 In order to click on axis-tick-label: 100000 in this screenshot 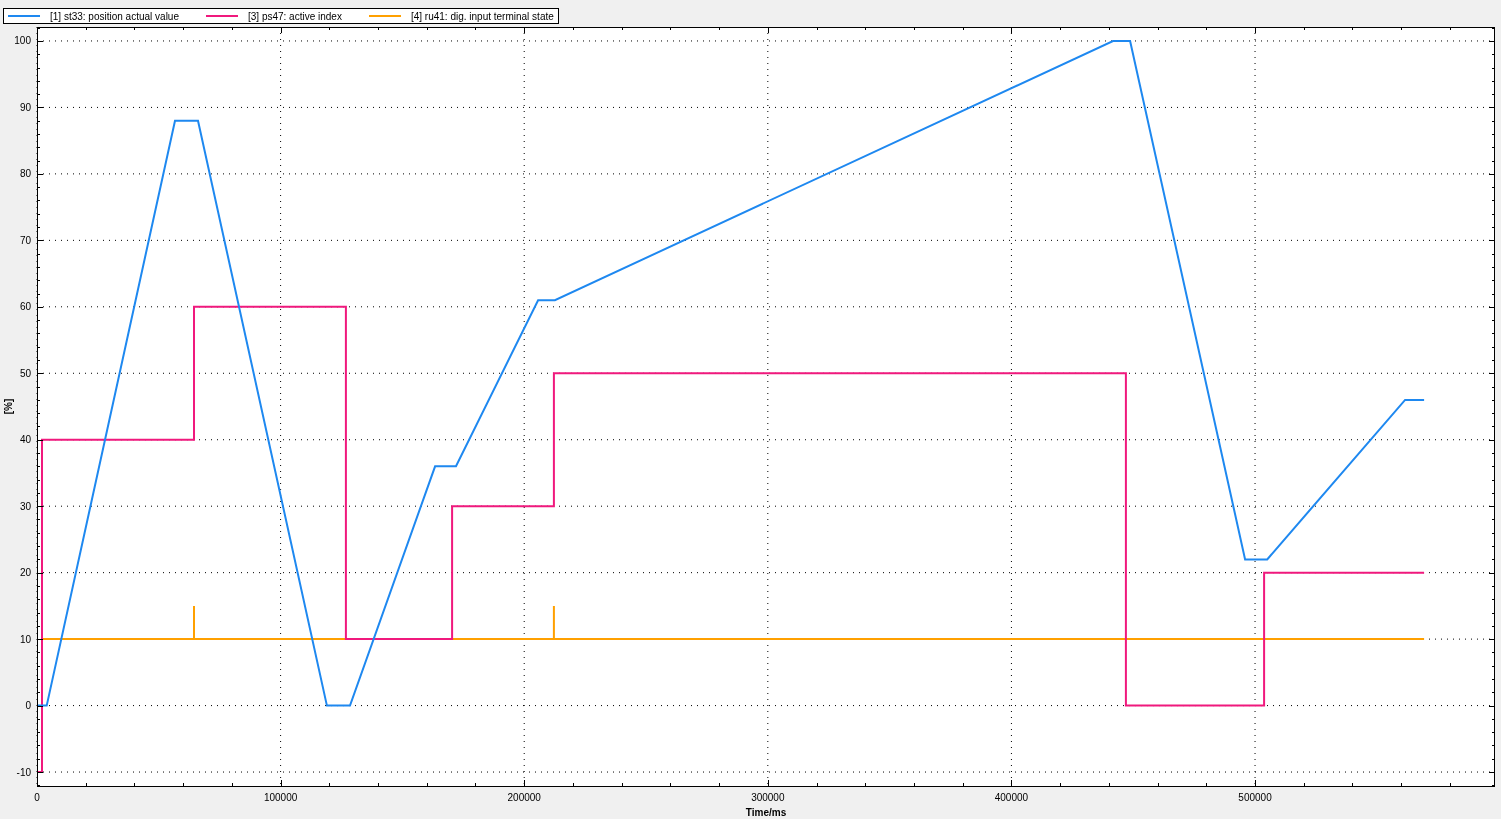, I will do `click(280, 797)`.